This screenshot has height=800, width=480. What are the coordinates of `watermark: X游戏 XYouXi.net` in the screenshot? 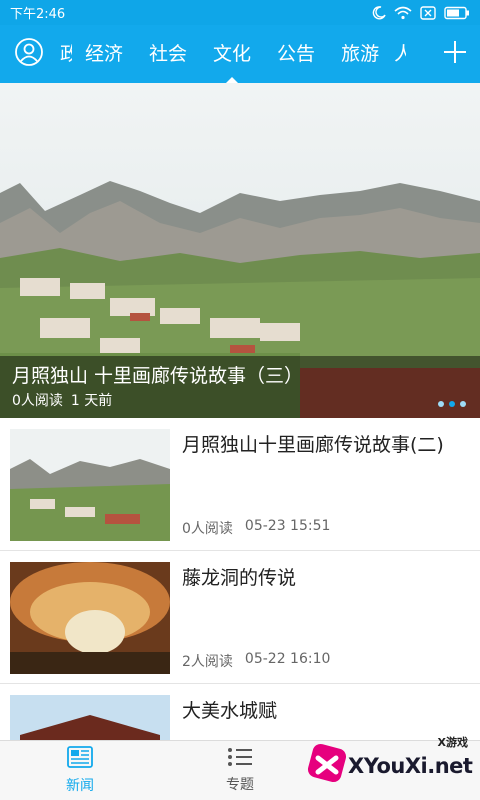 It's located at (389, 762).